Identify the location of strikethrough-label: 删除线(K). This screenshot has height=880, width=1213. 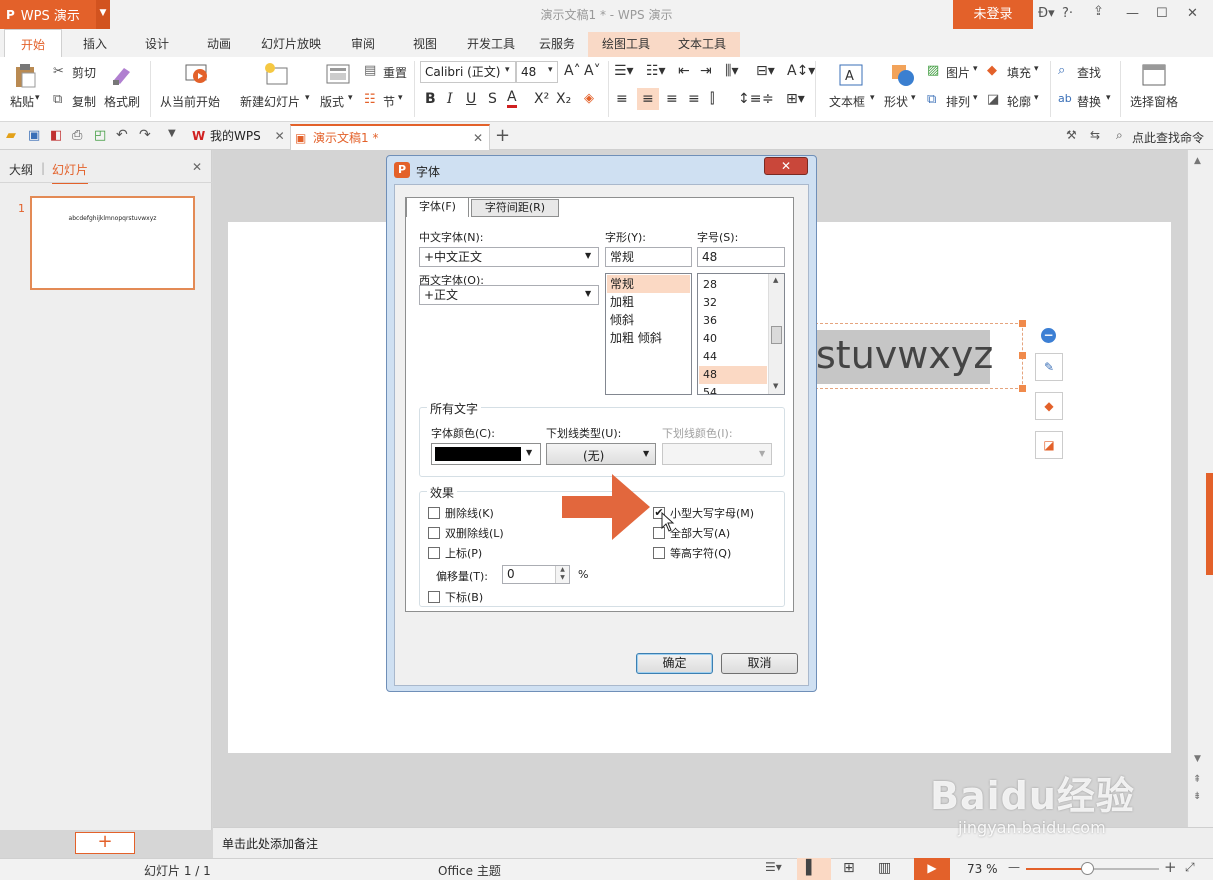
(469, 513).